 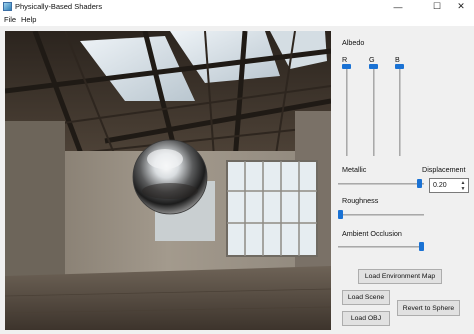 I want to click on metallic-slider, so click(x=381, y=184).